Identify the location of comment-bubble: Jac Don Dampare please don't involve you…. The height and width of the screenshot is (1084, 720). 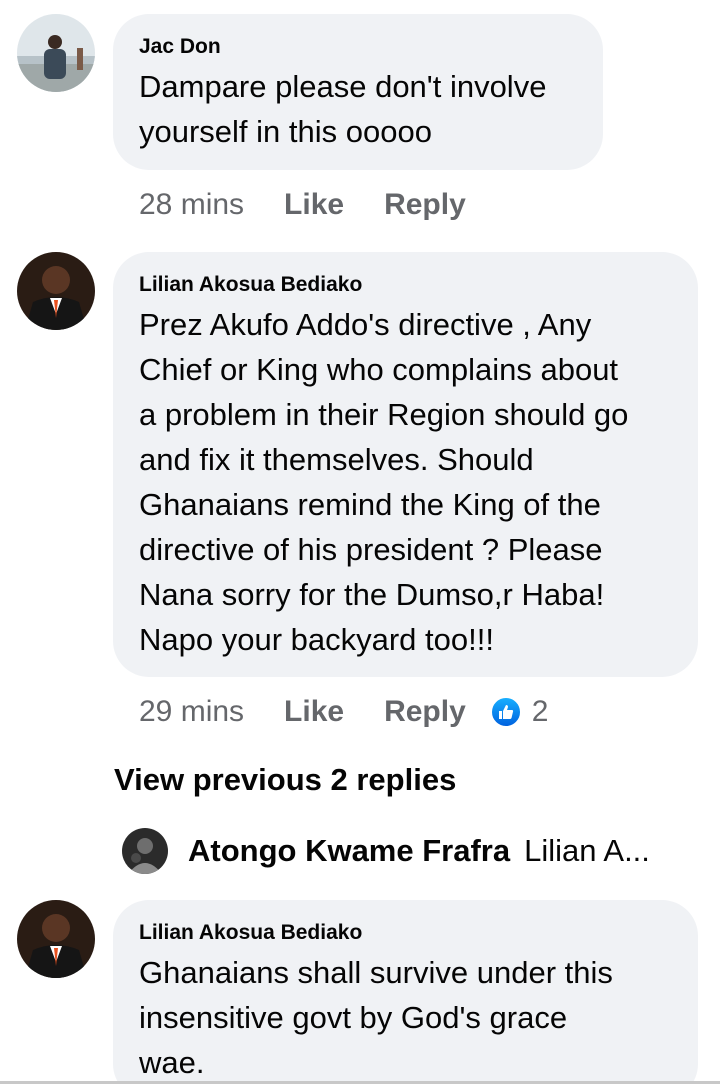
(358, 92).